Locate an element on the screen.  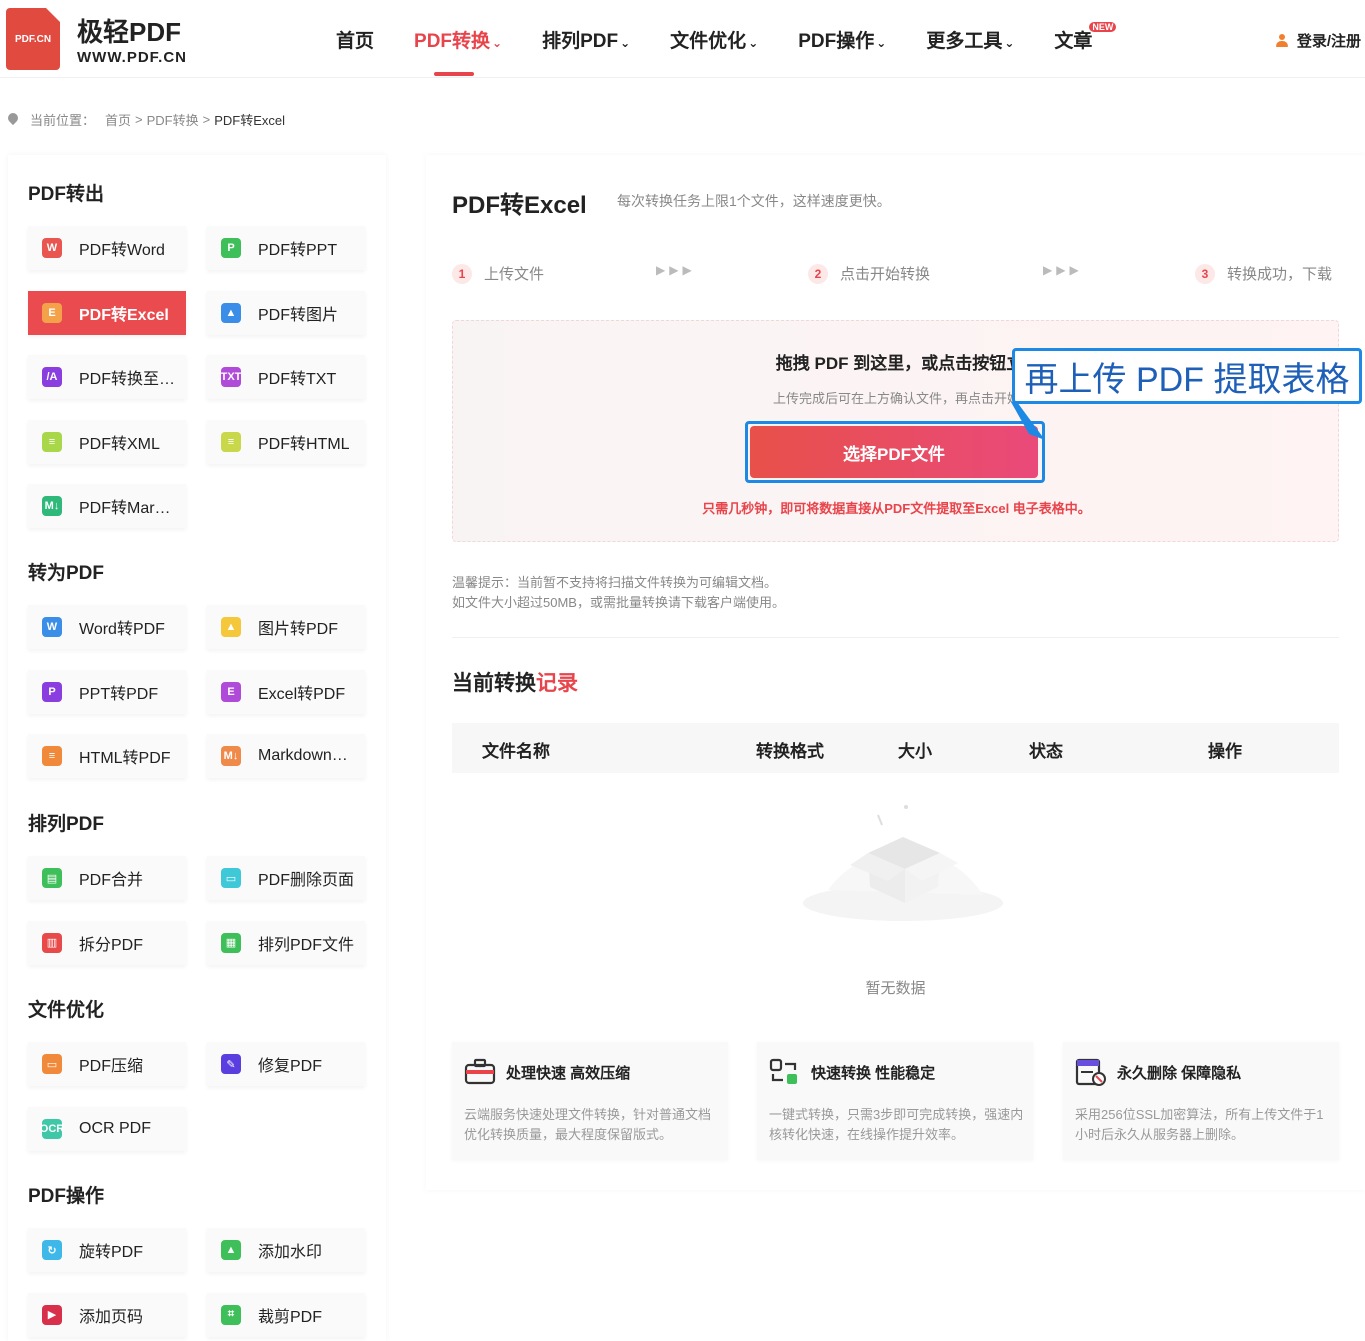
column-header-status: 状态 is located at coordinates (1046, 751).